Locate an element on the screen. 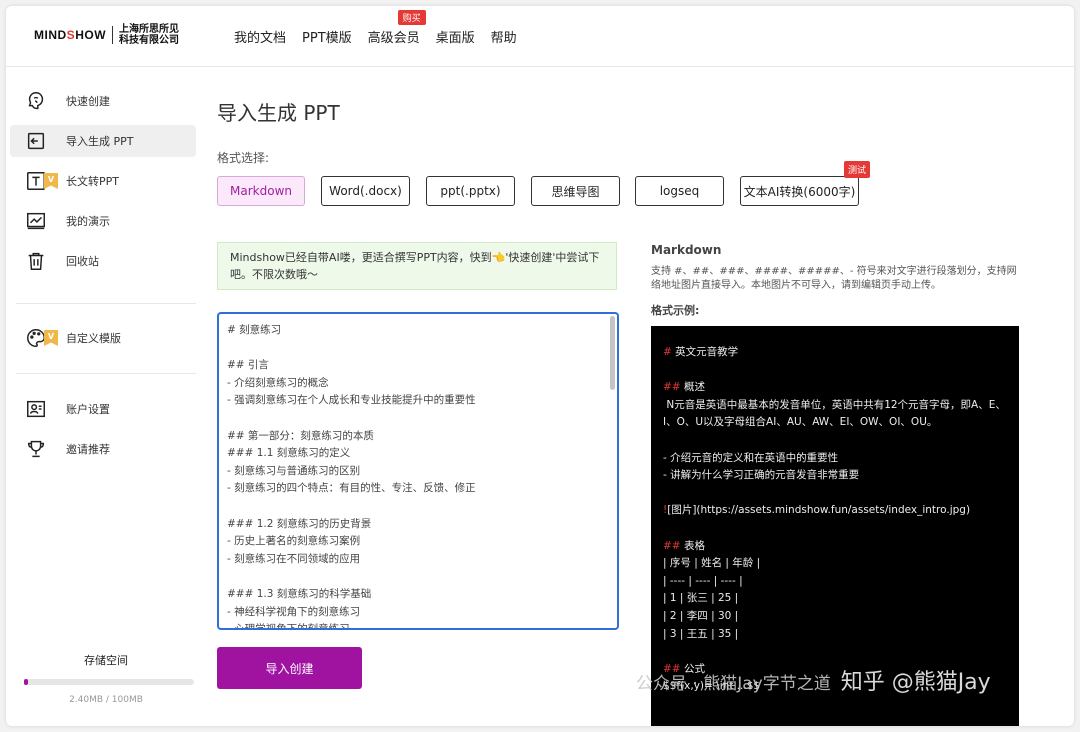 Image resolution: width=1080 pixels, height=732 pixels. logo-brand: MINDSHOW is located at coordinates (70, 35).